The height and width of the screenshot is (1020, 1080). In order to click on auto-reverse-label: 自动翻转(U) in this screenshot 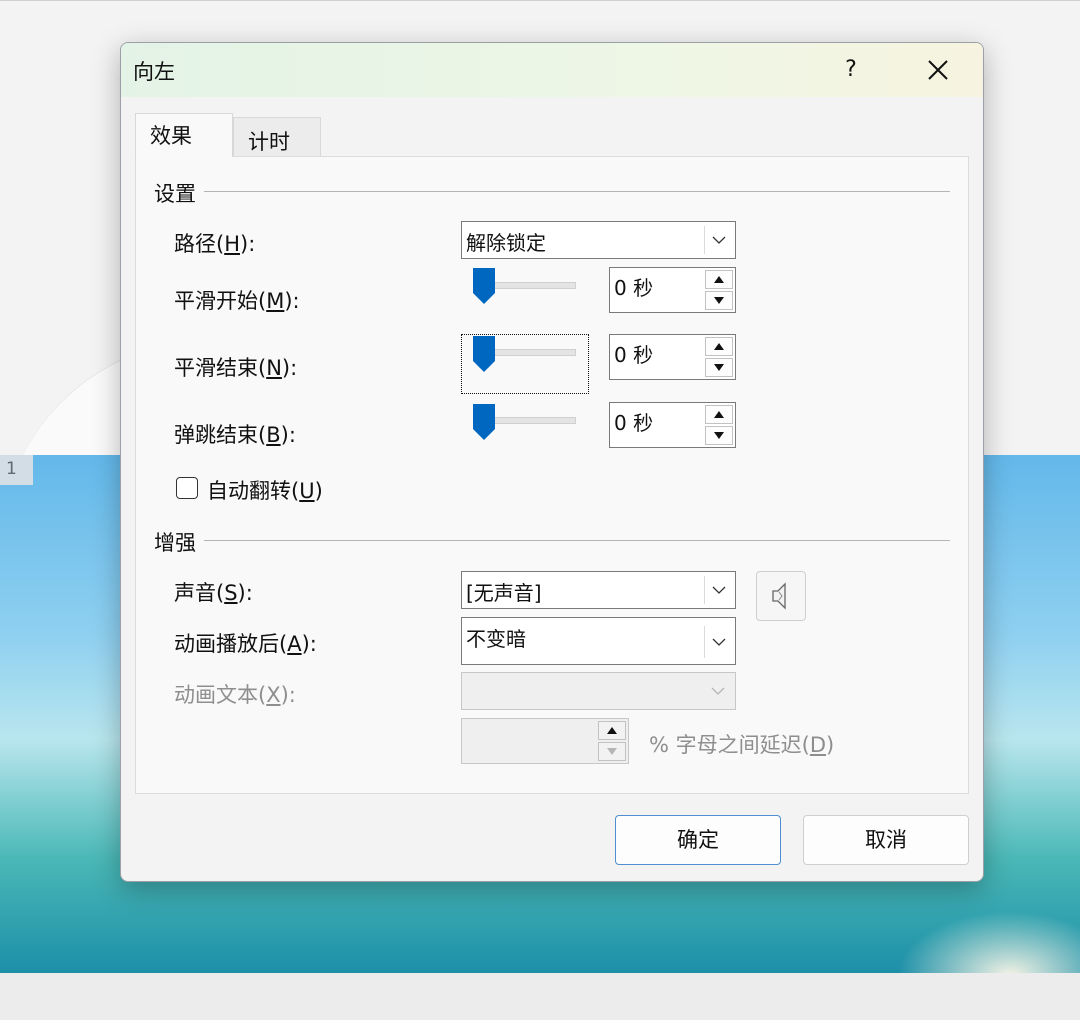, I will do `click(265, 490)`.